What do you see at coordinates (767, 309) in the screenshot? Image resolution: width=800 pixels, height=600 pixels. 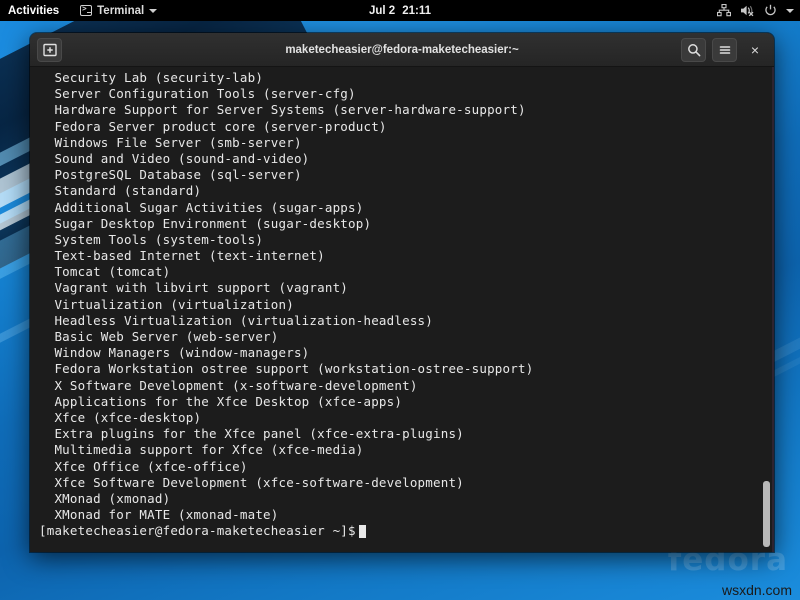 I see `terminal-scrollbar-track` at bounding box center [767, 309].